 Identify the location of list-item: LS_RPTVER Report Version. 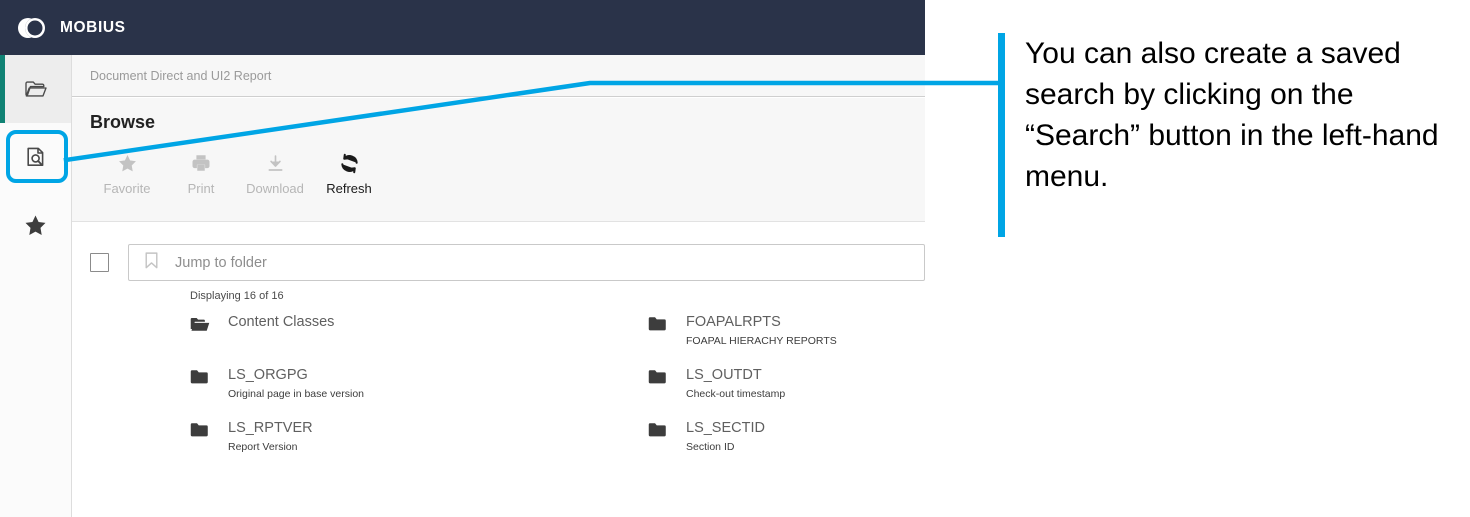
(419, 437).